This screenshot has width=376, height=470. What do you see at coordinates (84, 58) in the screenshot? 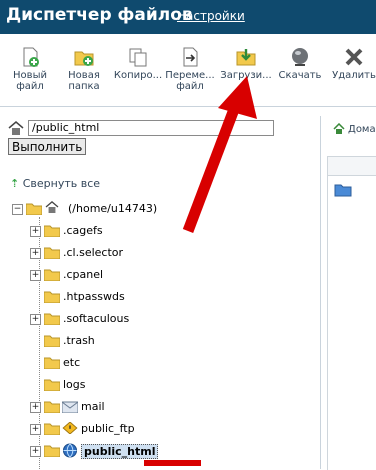
I see `new-folder-icon` at bounding box center [84, 58].